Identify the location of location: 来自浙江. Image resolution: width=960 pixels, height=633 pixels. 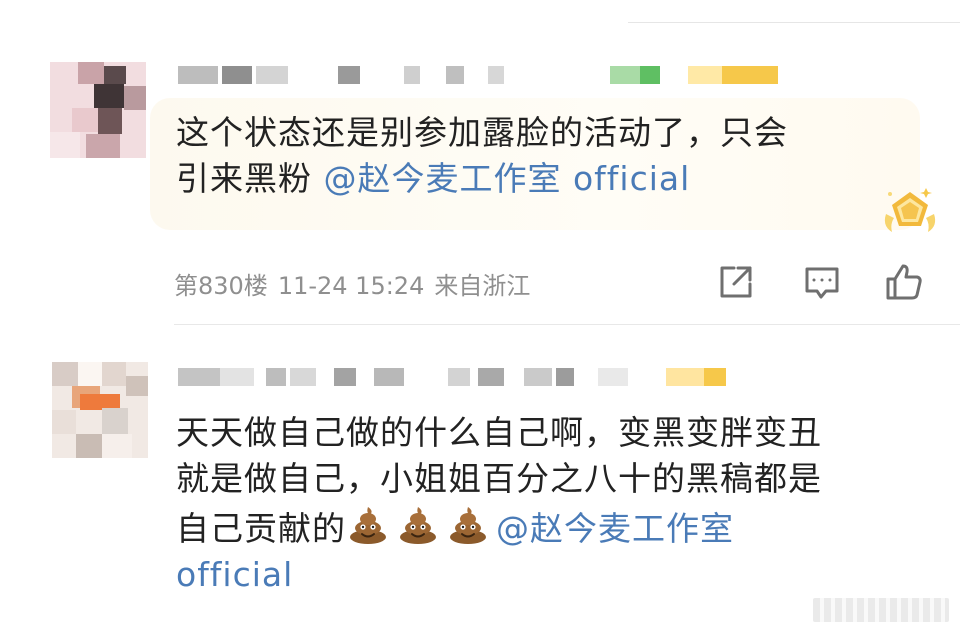
(482, 286).